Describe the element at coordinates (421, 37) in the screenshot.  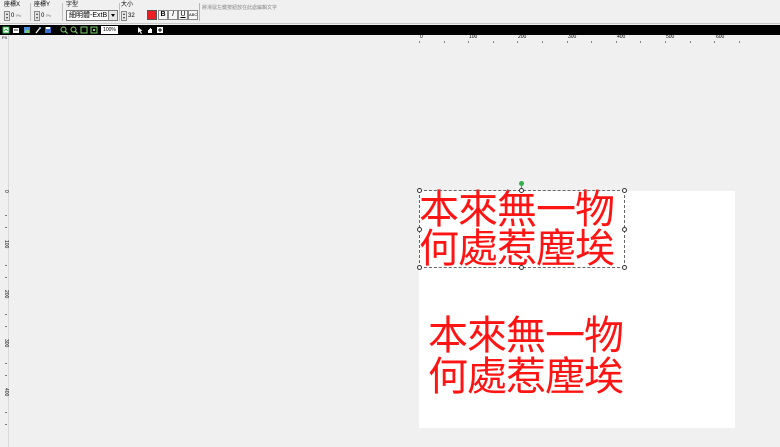
I see `h-ruler-label: 0` at that location.